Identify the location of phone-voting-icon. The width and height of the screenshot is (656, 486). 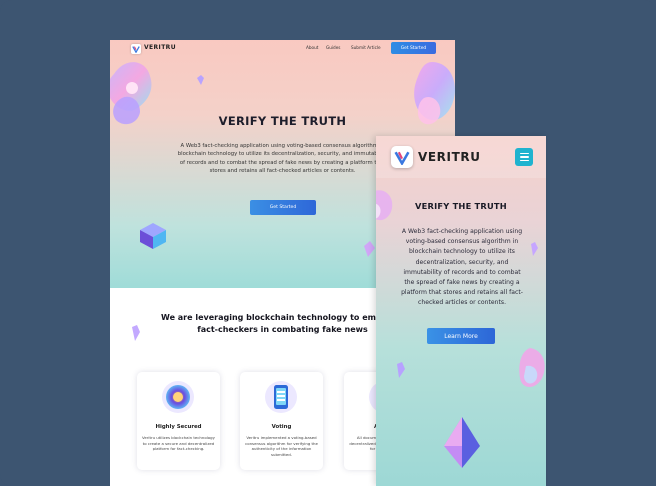
(281, 397).